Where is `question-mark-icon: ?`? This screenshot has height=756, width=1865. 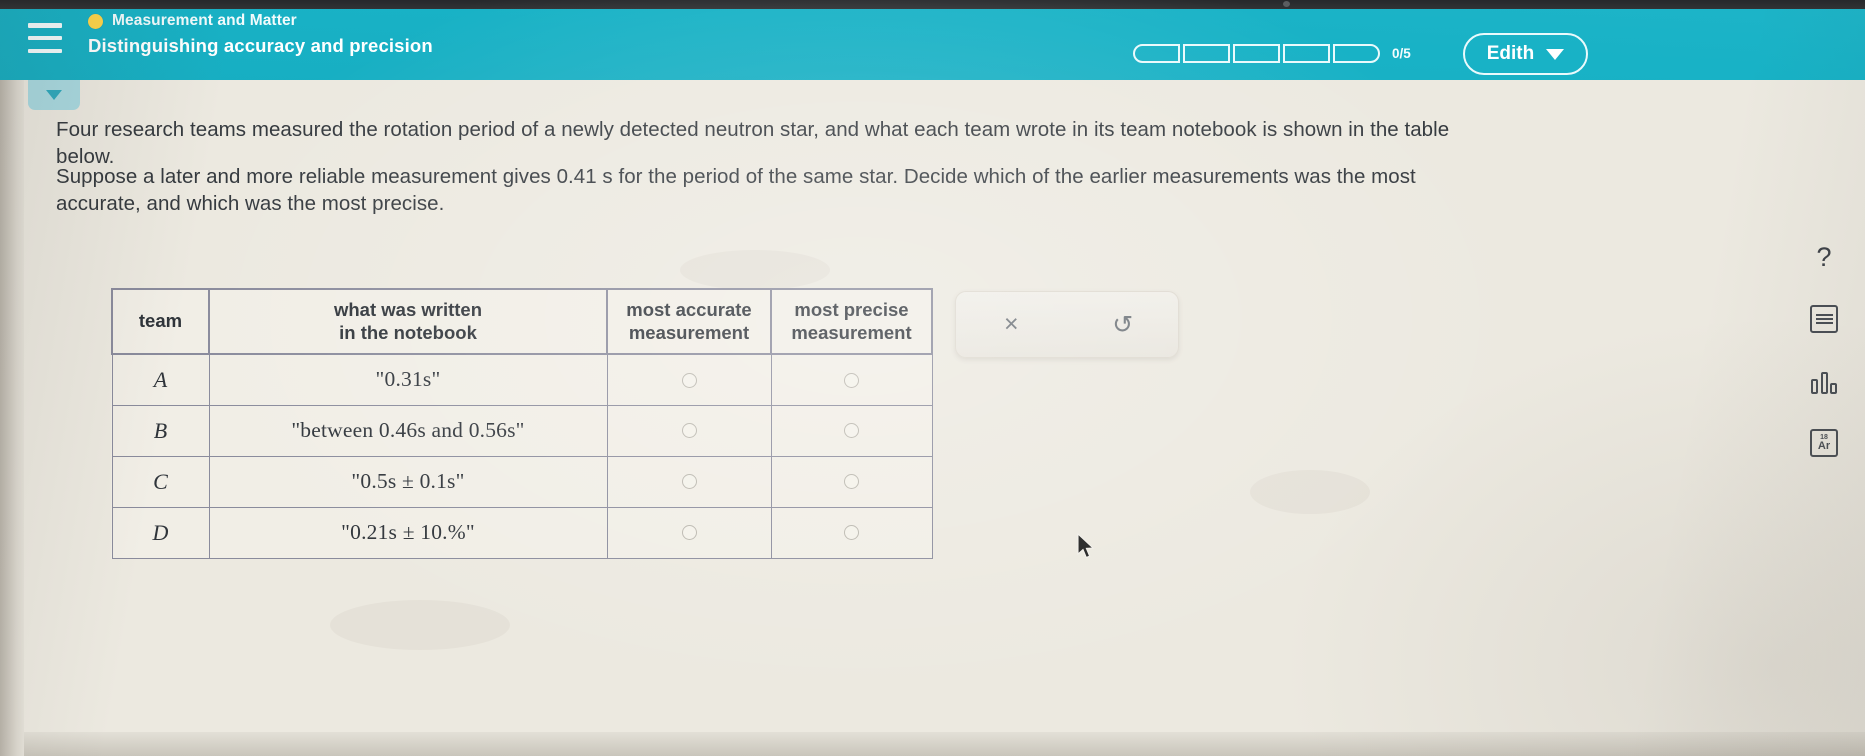
question-mark-icon: ? is located at coordinates (1824, 256).